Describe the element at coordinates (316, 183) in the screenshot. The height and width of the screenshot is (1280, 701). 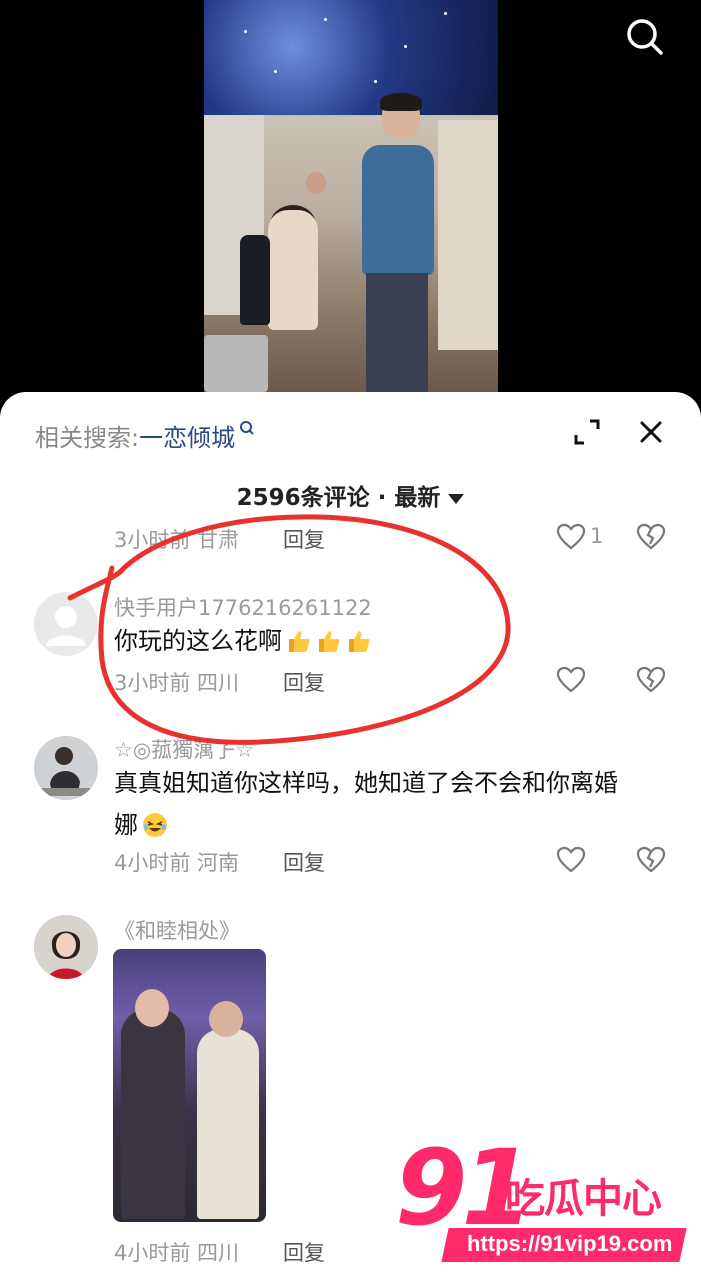
I see `background-person` at that location.